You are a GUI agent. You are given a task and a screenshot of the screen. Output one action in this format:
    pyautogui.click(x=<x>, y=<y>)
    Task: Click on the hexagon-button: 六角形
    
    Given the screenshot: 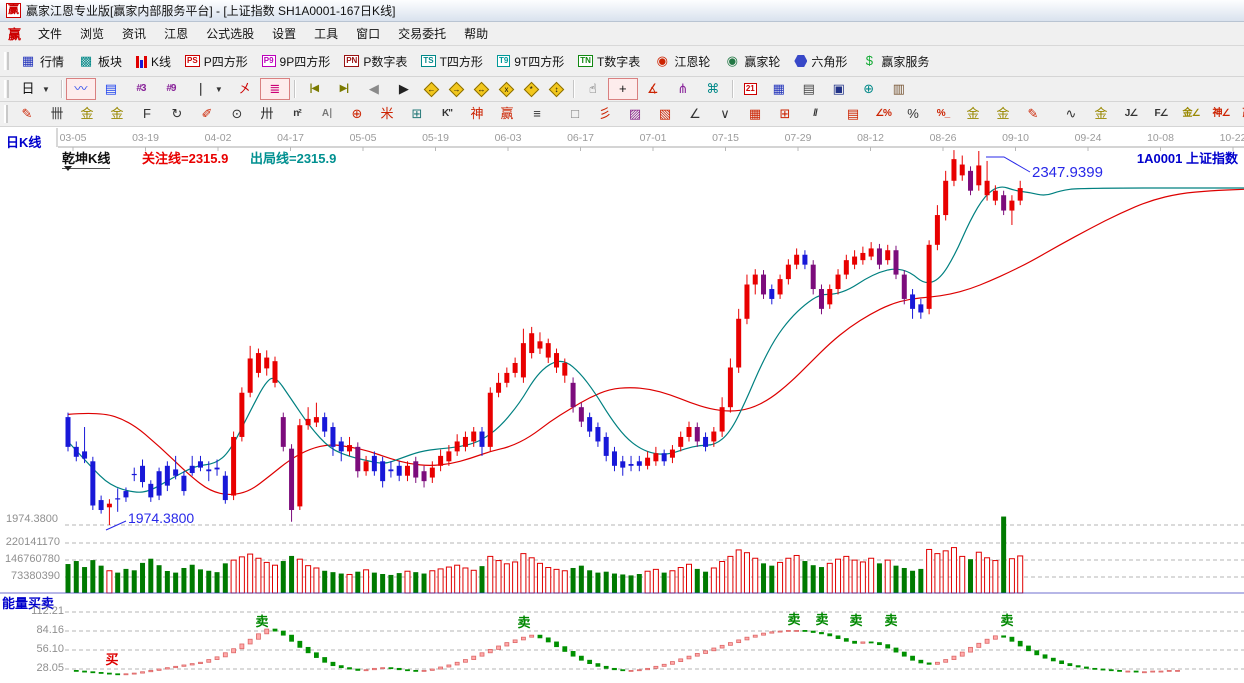 What is the action you would take?
    pyautogui.click(x=820, y=61)
    